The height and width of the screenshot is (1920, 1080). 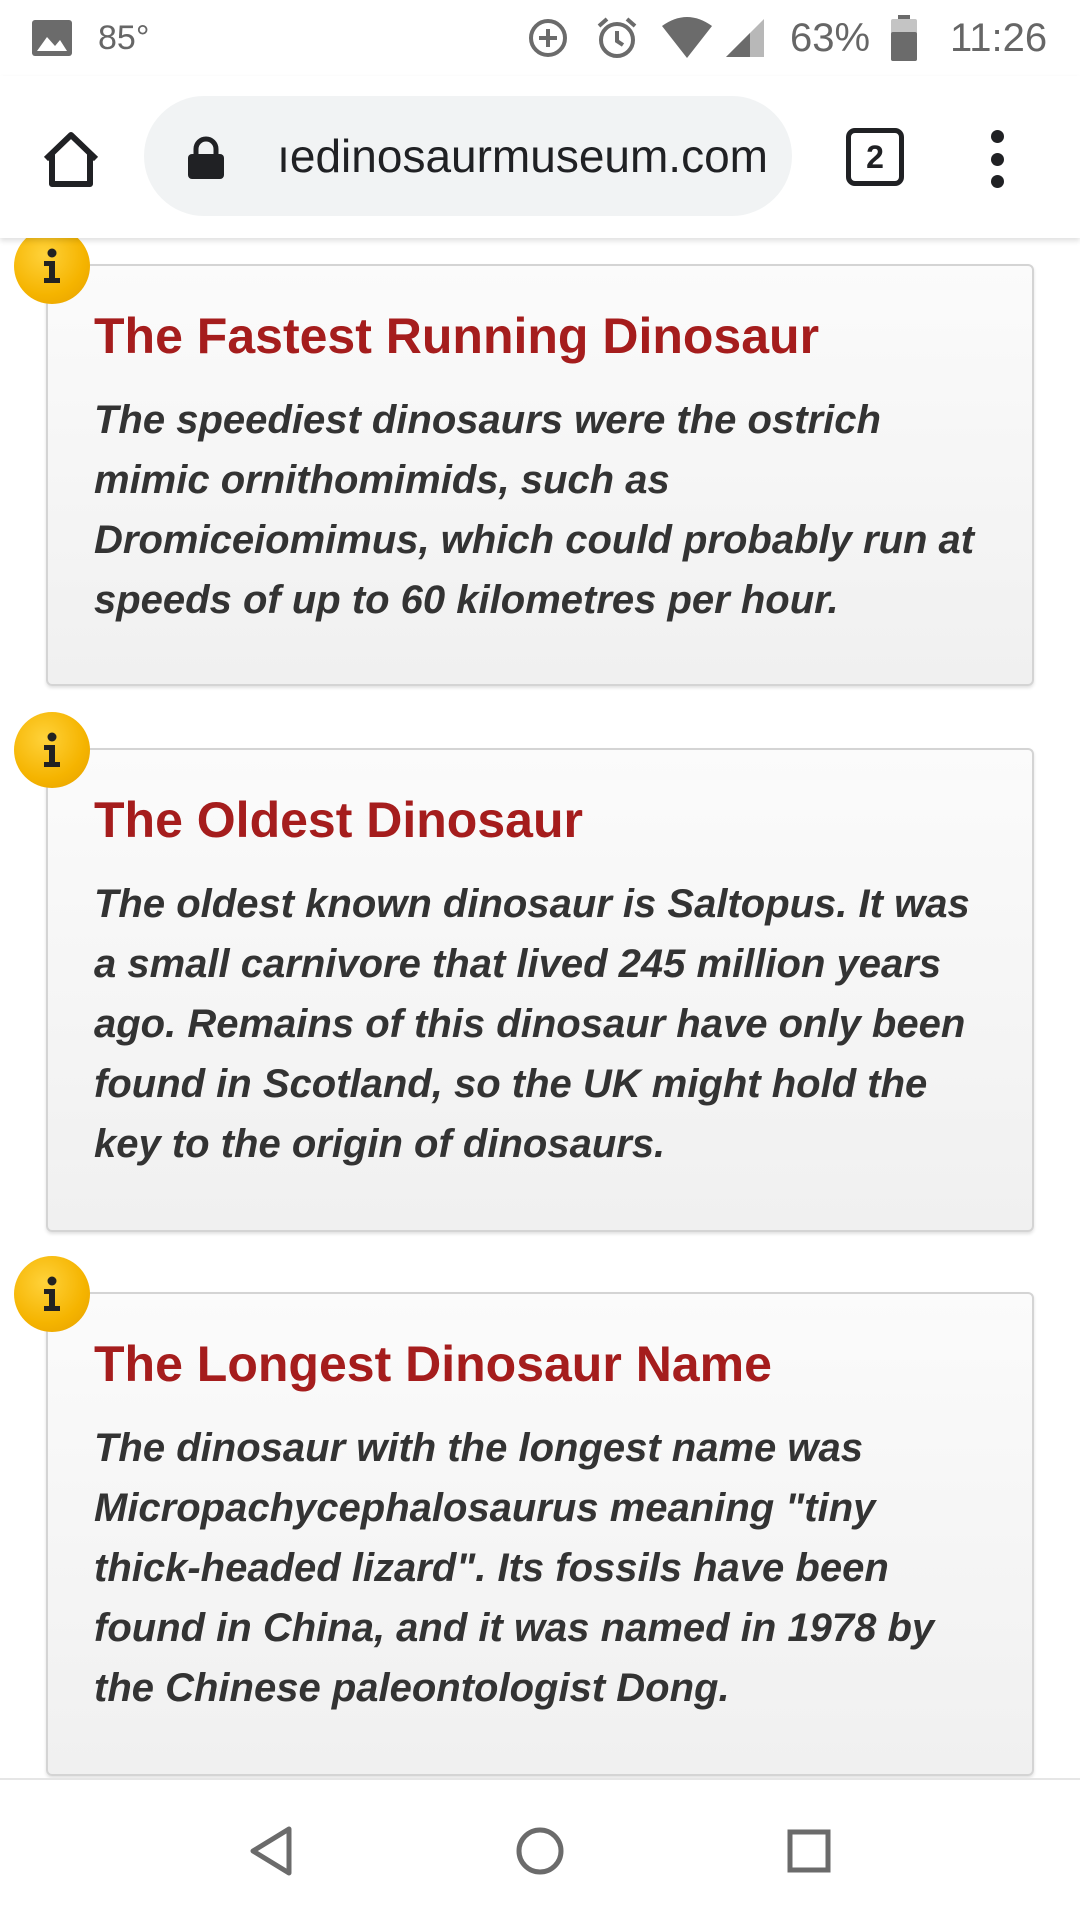 What do you see at coordinates (687, 38) in the screenshot?
I see `wifi-icon` at bounding box center [687, 38].